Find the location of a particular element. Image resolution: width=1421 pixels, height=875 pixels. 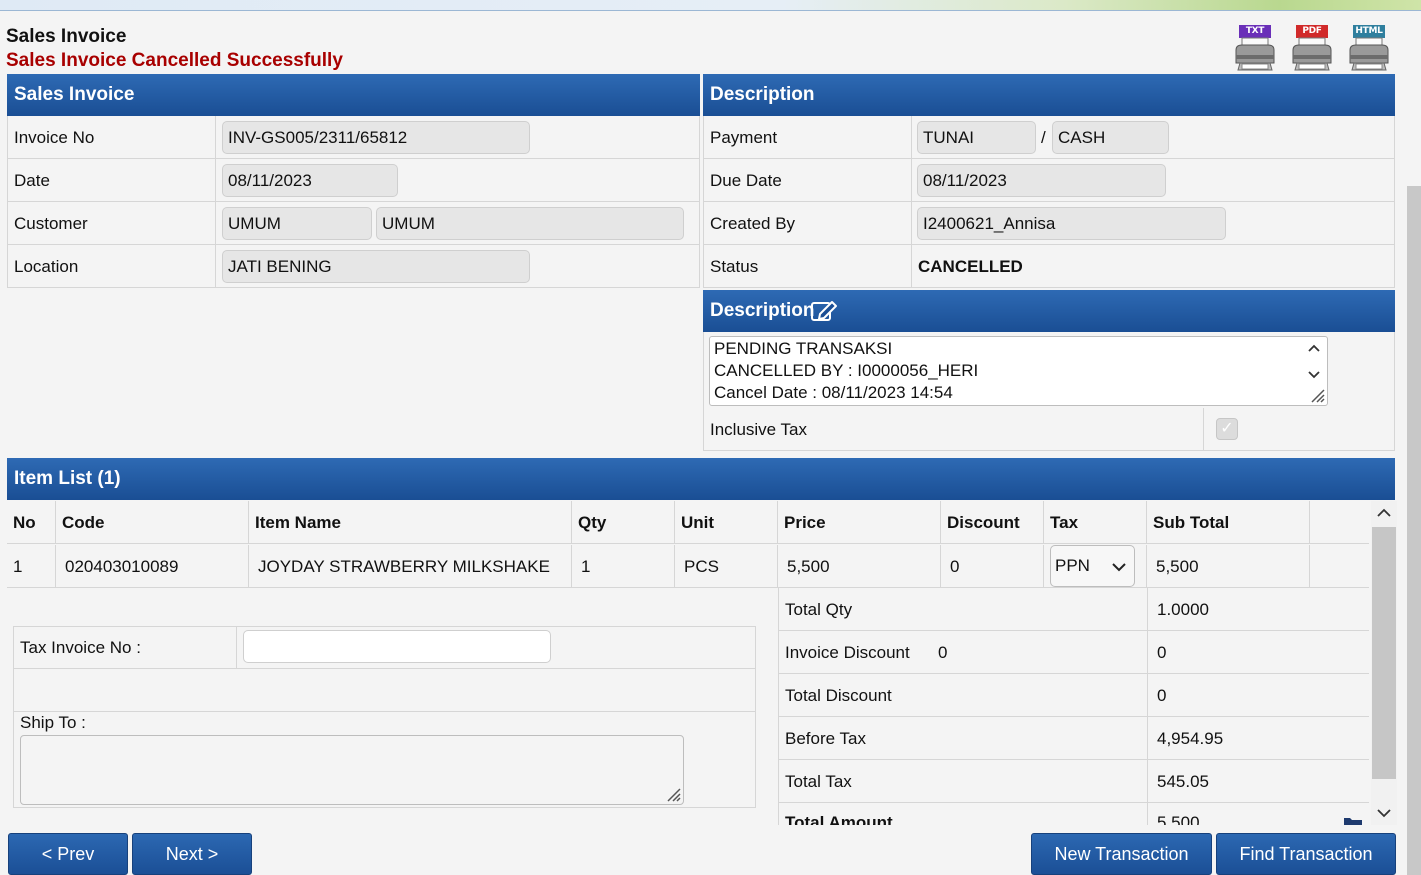

invoice-discount-label: Invoice Discount is located at coordinates (847, 652).